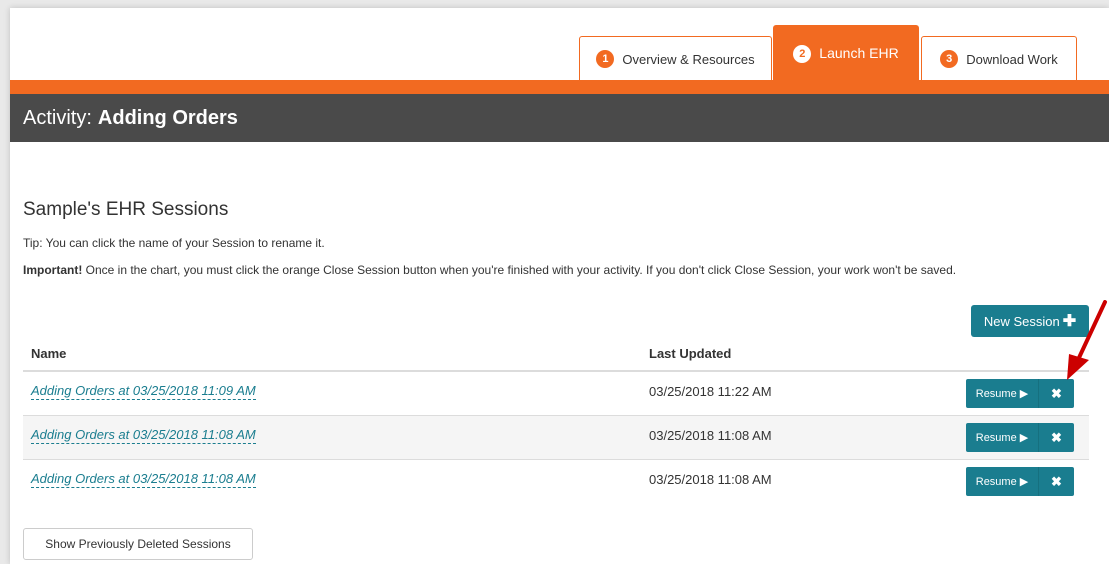 The image size is (1109, 564). I want to click on tab-label: Download Work, so click(1012, 59).